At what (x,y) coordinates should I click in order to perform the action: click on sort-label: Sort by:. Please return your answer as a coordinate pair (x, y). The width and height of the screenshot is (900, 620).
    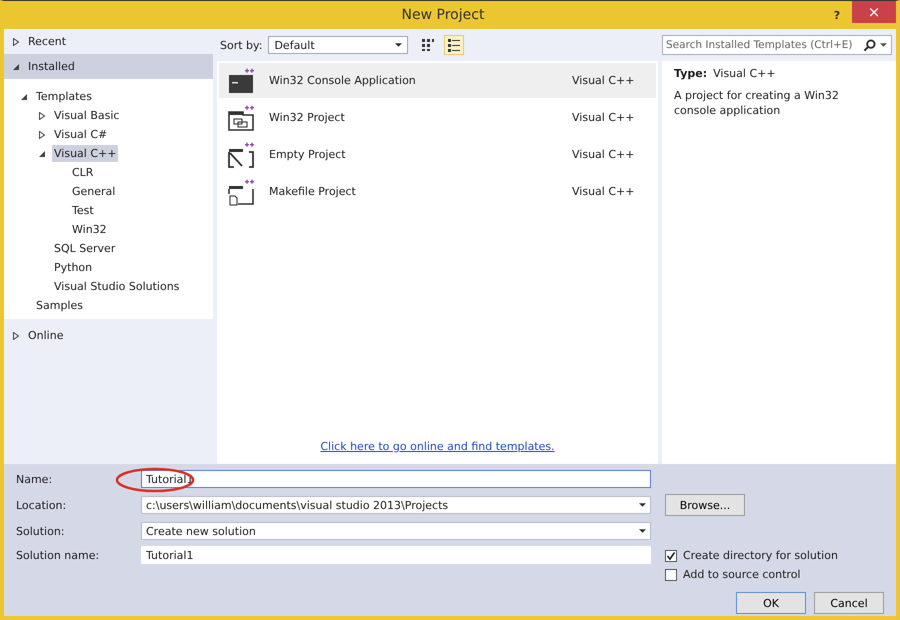
    Looking at the image, I should click on (241, 45).